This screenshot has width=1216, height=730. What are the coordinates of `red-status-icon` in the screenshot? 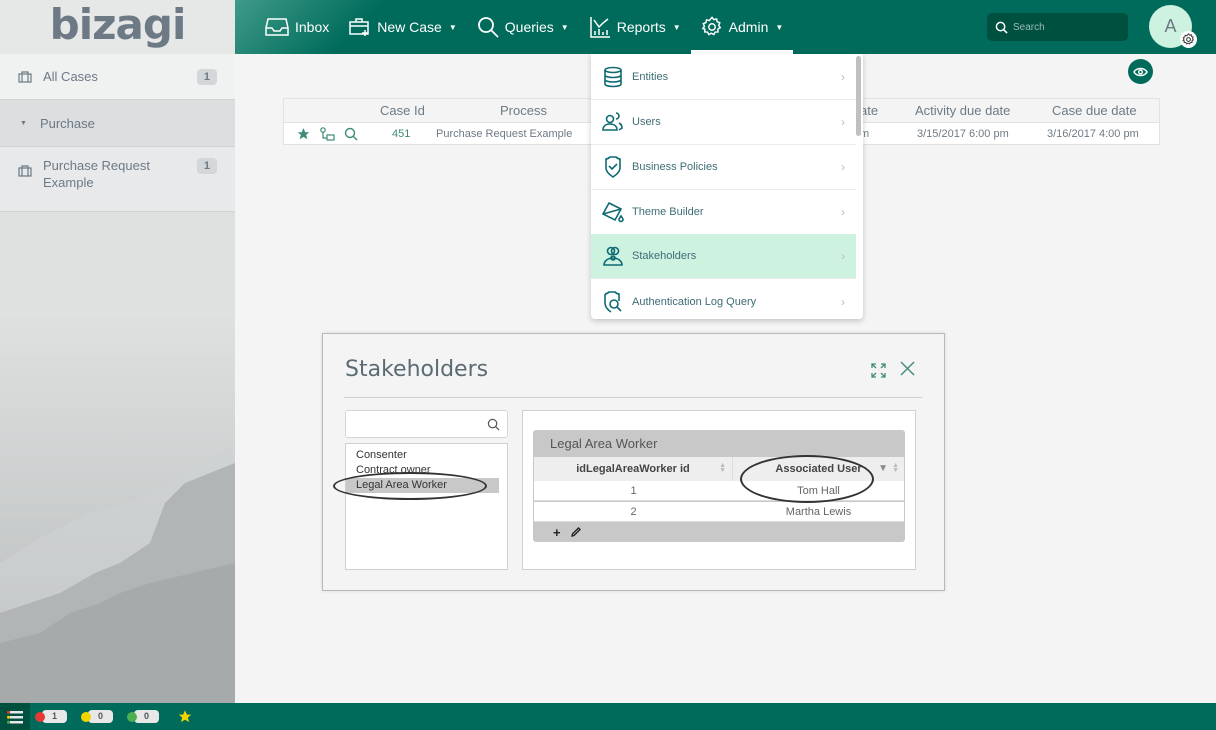 It's located at (40, 716).